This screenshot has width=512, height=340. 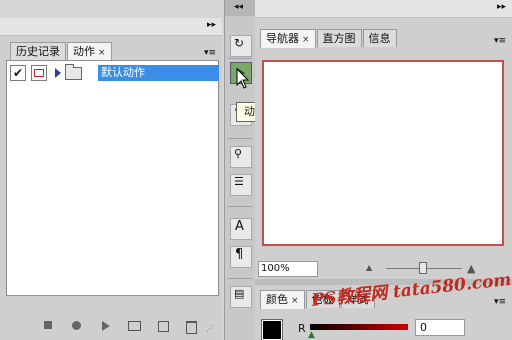 What do you see at coordinates (191, 327) in the screenshot?
I see `delete-icon` at bounding box center [191, 327].